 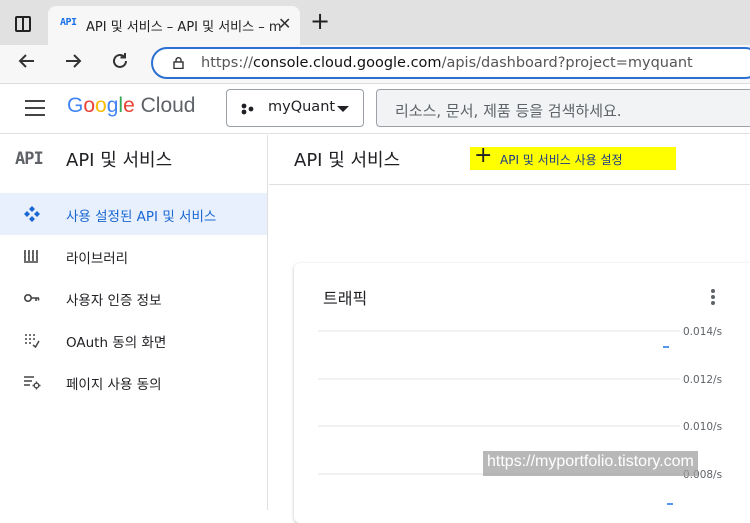 What do you see at coordinates (141, 217) in the screenshot?
I see `sidebar-item-label: 사용 설정된 API 및 서비스` at bounding box center [141, 217].